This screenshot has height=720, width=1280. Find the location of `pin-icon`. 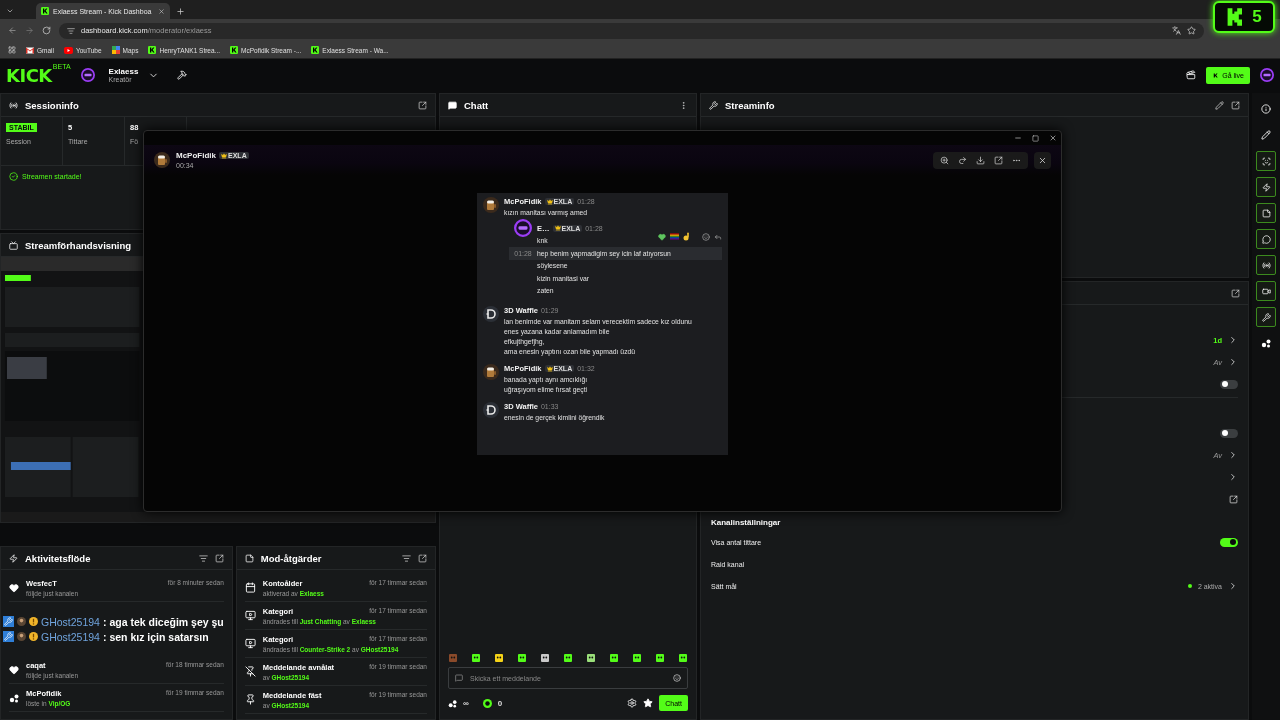

pin-icon is located at coordinates (250, 699).